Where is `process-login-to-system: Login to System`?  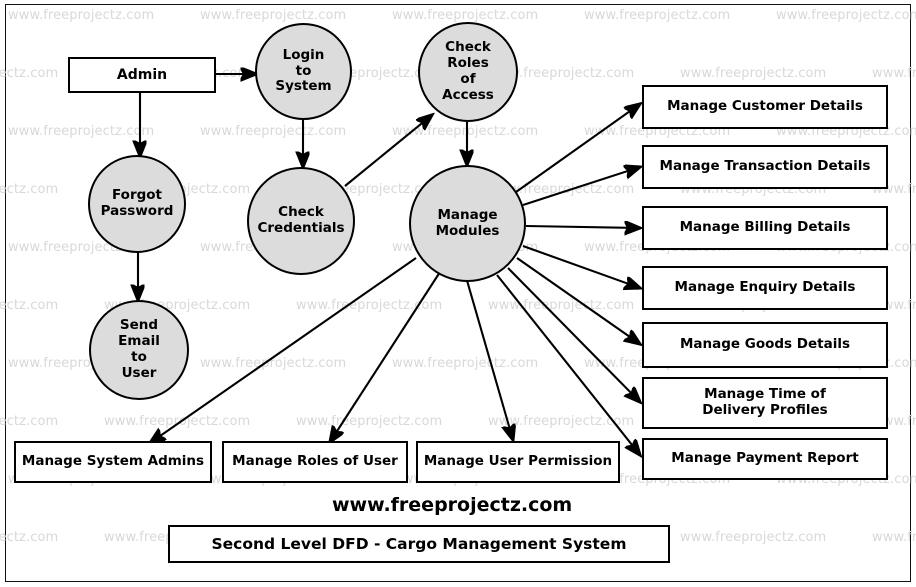
process-login-to-system: Login to System is located at coordinates (303, 71).